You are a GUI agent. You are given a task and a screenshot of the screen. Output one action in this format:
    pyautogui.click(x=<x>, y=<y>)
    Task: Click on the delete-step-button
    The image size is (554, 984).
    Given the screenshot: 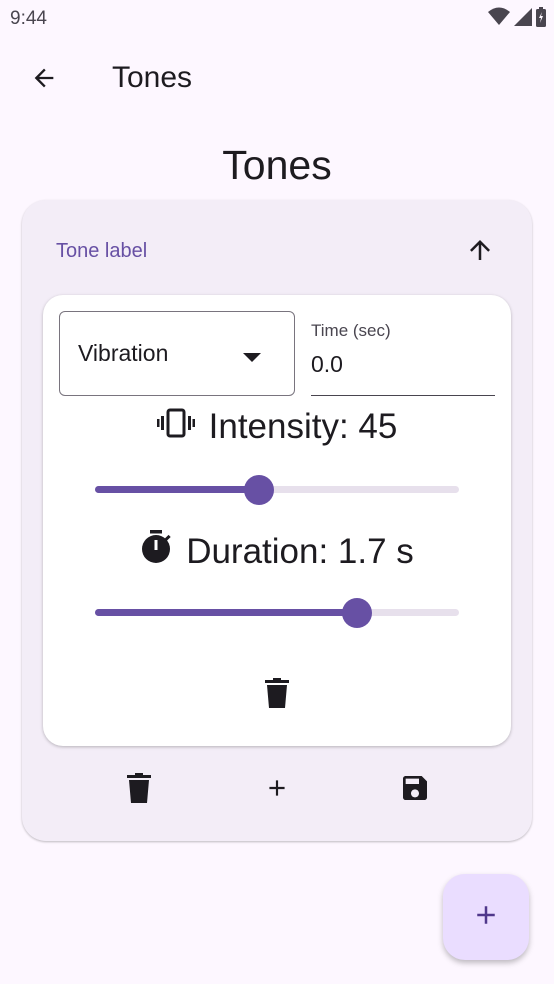 What is the action you would take?
    pyautogui.click(x=277, y=695)
    